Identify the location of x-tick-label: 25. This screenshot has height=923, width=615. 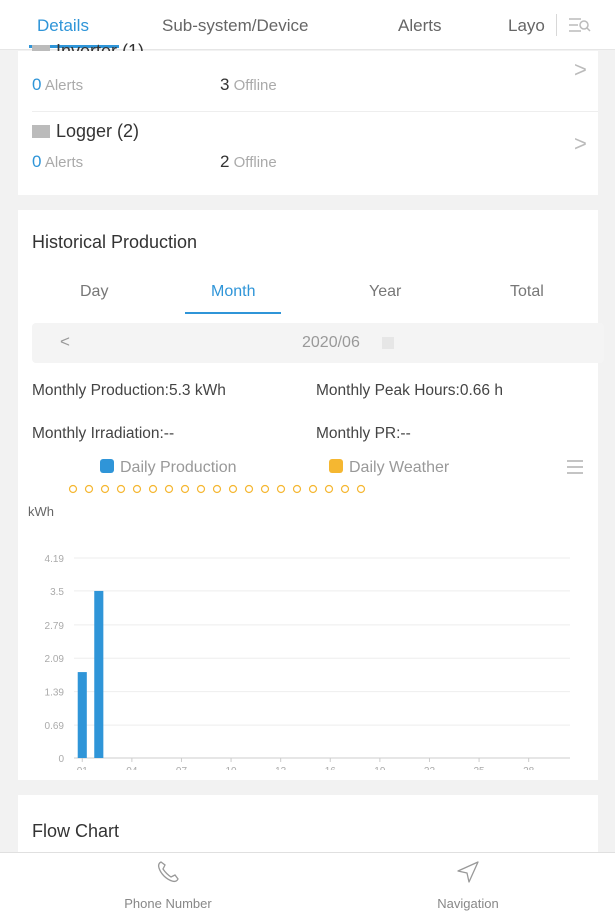
(480, 768).